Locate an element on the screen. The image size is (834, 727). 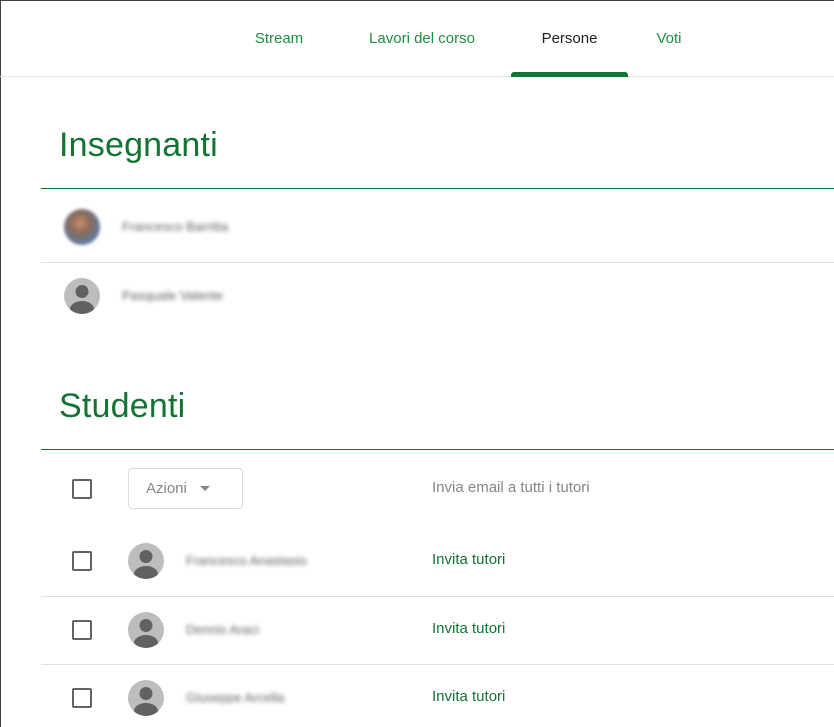
active-tab-indicator is located at coordinates (569, 74).